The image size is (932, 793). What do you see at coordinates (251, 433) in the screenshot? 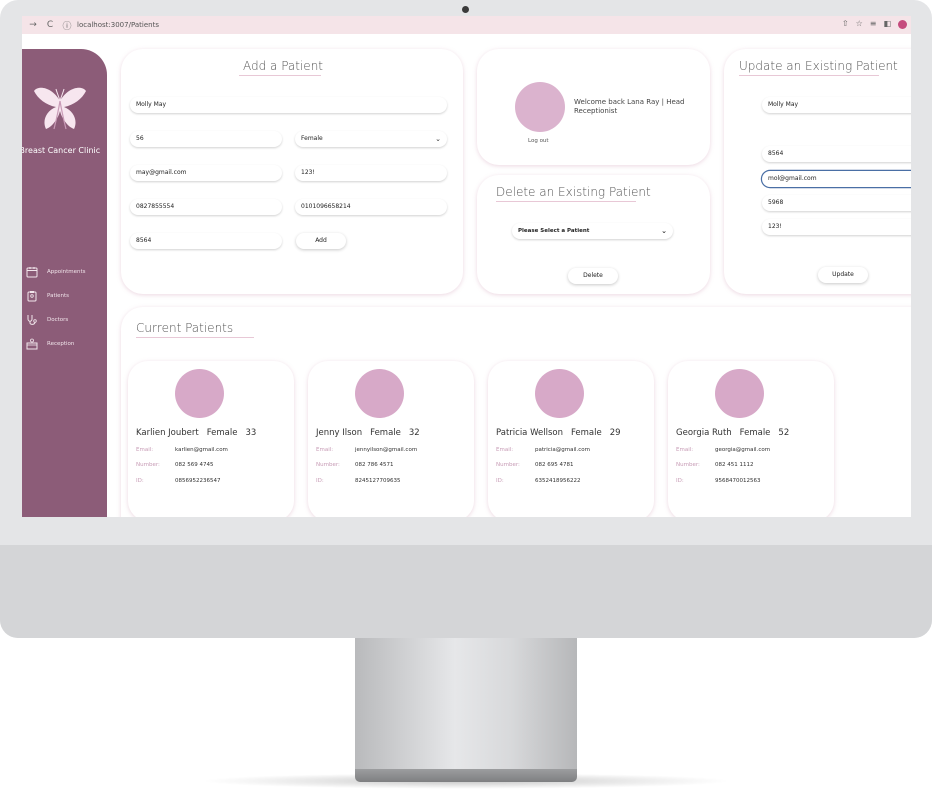
I see `patient-age: 33` at bounding box center [251, 433].